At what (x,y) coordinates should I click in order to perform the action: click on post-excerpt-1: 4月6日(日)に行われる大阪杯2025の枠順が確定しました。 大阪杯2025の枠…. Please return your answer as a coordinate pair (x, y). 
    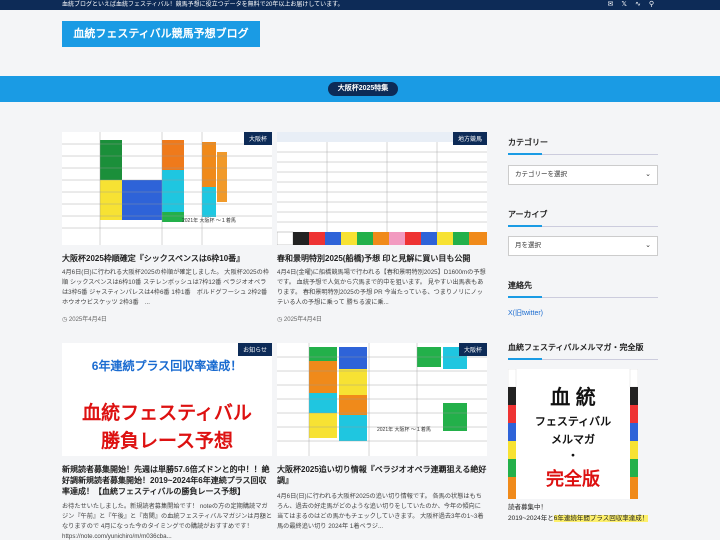
    Looking at the image, I should click on (167, 287).